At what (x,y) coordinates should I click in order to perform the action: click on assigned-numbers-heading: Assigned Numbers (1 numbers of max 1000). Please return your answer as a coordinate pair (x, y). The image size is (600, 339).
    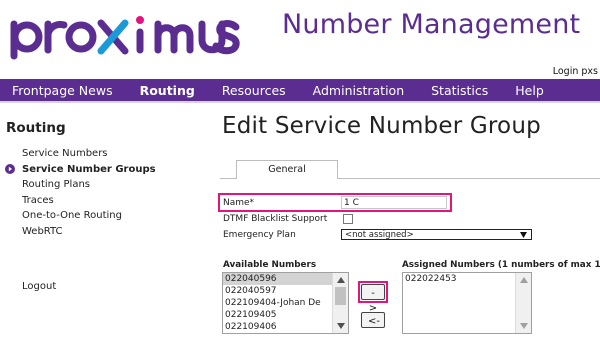
    Looking at the image, I should click on (501, 265).